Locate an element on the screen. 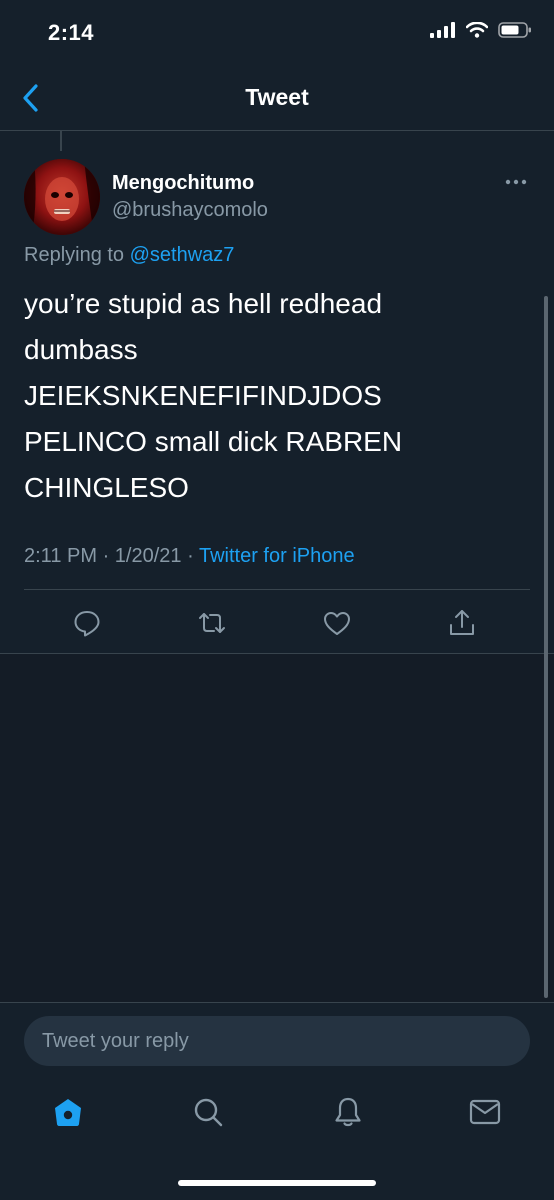  nav-bar: Tweet is located at coordinates (277, 98).